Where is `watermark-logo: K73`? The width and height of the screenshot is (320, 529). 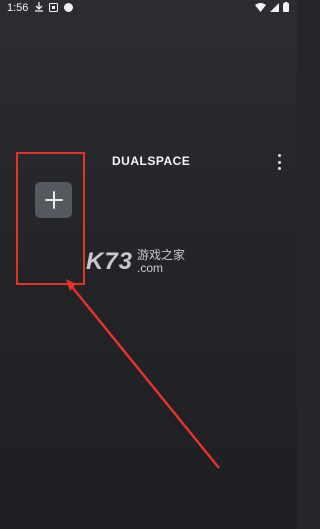 watermark-logo: K73 is located at coordinates (110, 261).